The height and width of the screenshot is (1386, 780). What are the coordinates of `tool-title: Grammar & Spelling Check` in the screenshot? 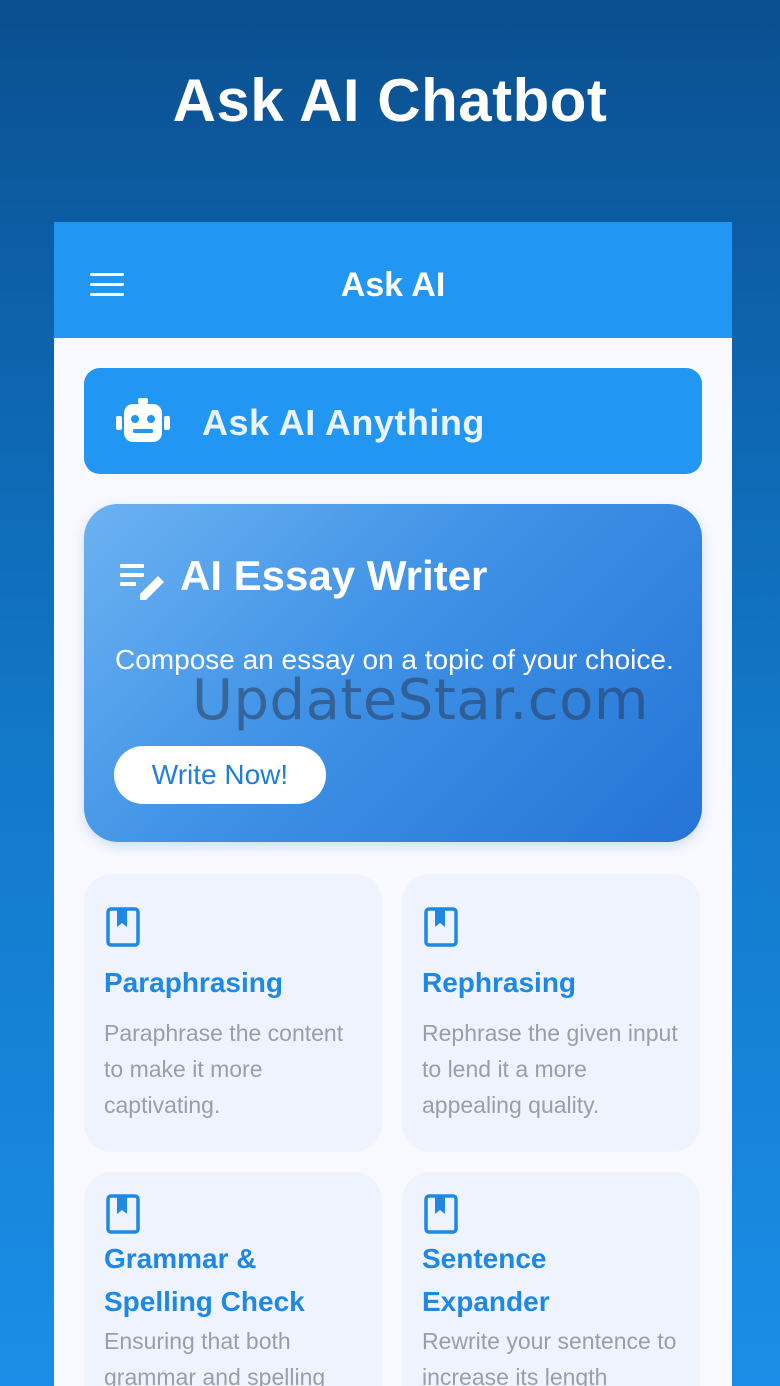 It's located at (204, 1280).